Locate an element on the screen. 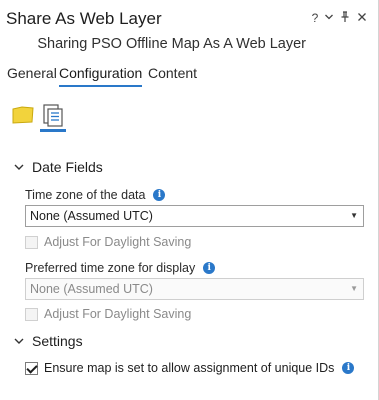 This screenshot has height=400, width=379. properties-icon is located at coordinates (53, 115).